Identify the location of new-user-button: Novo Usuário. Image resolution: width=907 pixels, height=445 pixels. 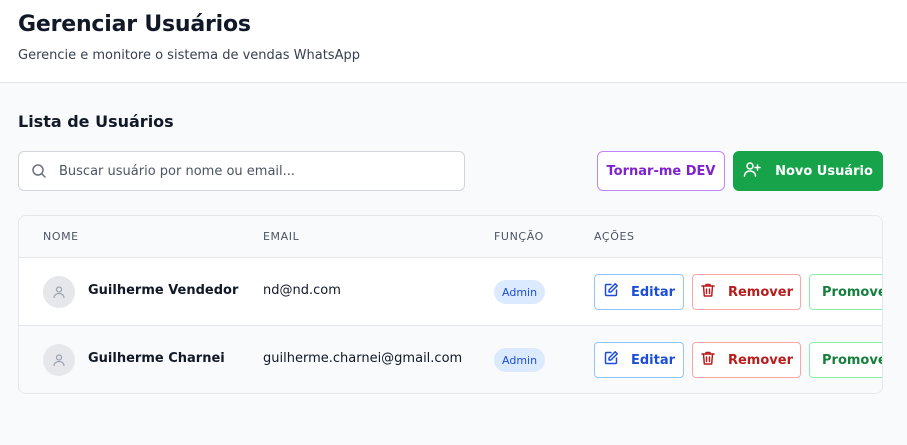
(808, 171).